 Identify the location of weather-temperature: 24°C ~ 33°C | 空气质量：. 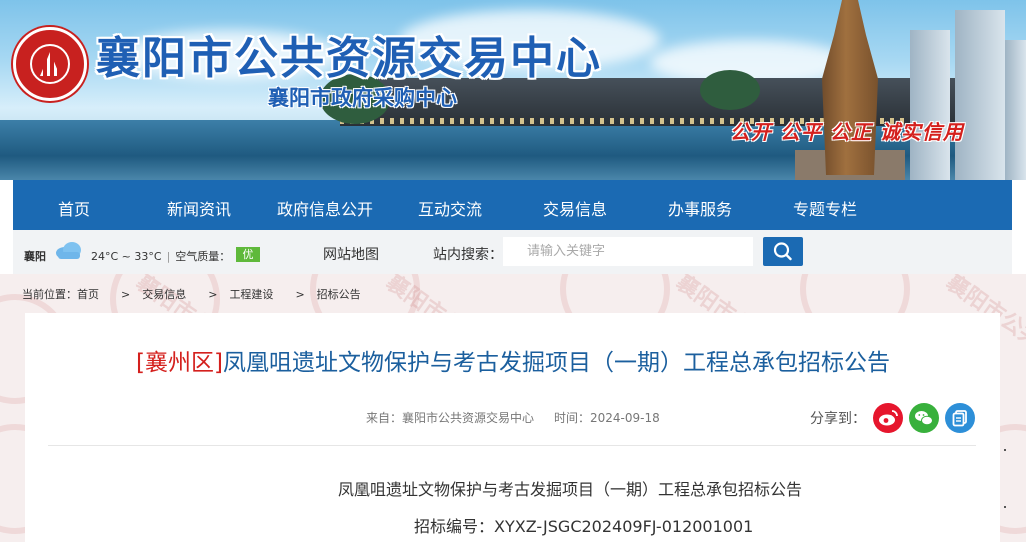
(161, 256).